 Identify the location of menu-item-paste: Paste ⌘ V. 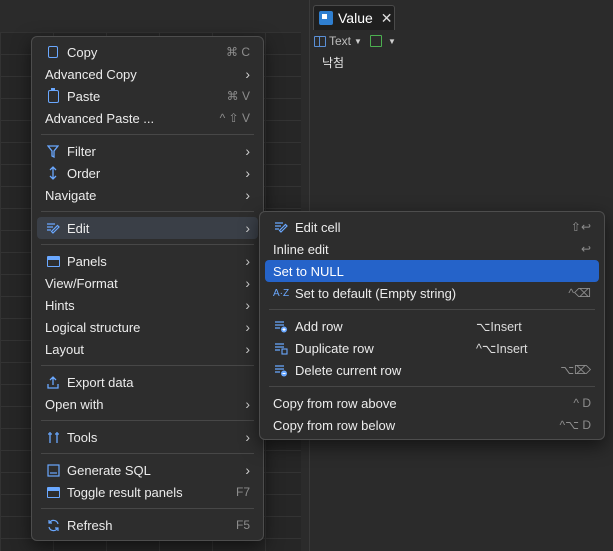
(147, 96).